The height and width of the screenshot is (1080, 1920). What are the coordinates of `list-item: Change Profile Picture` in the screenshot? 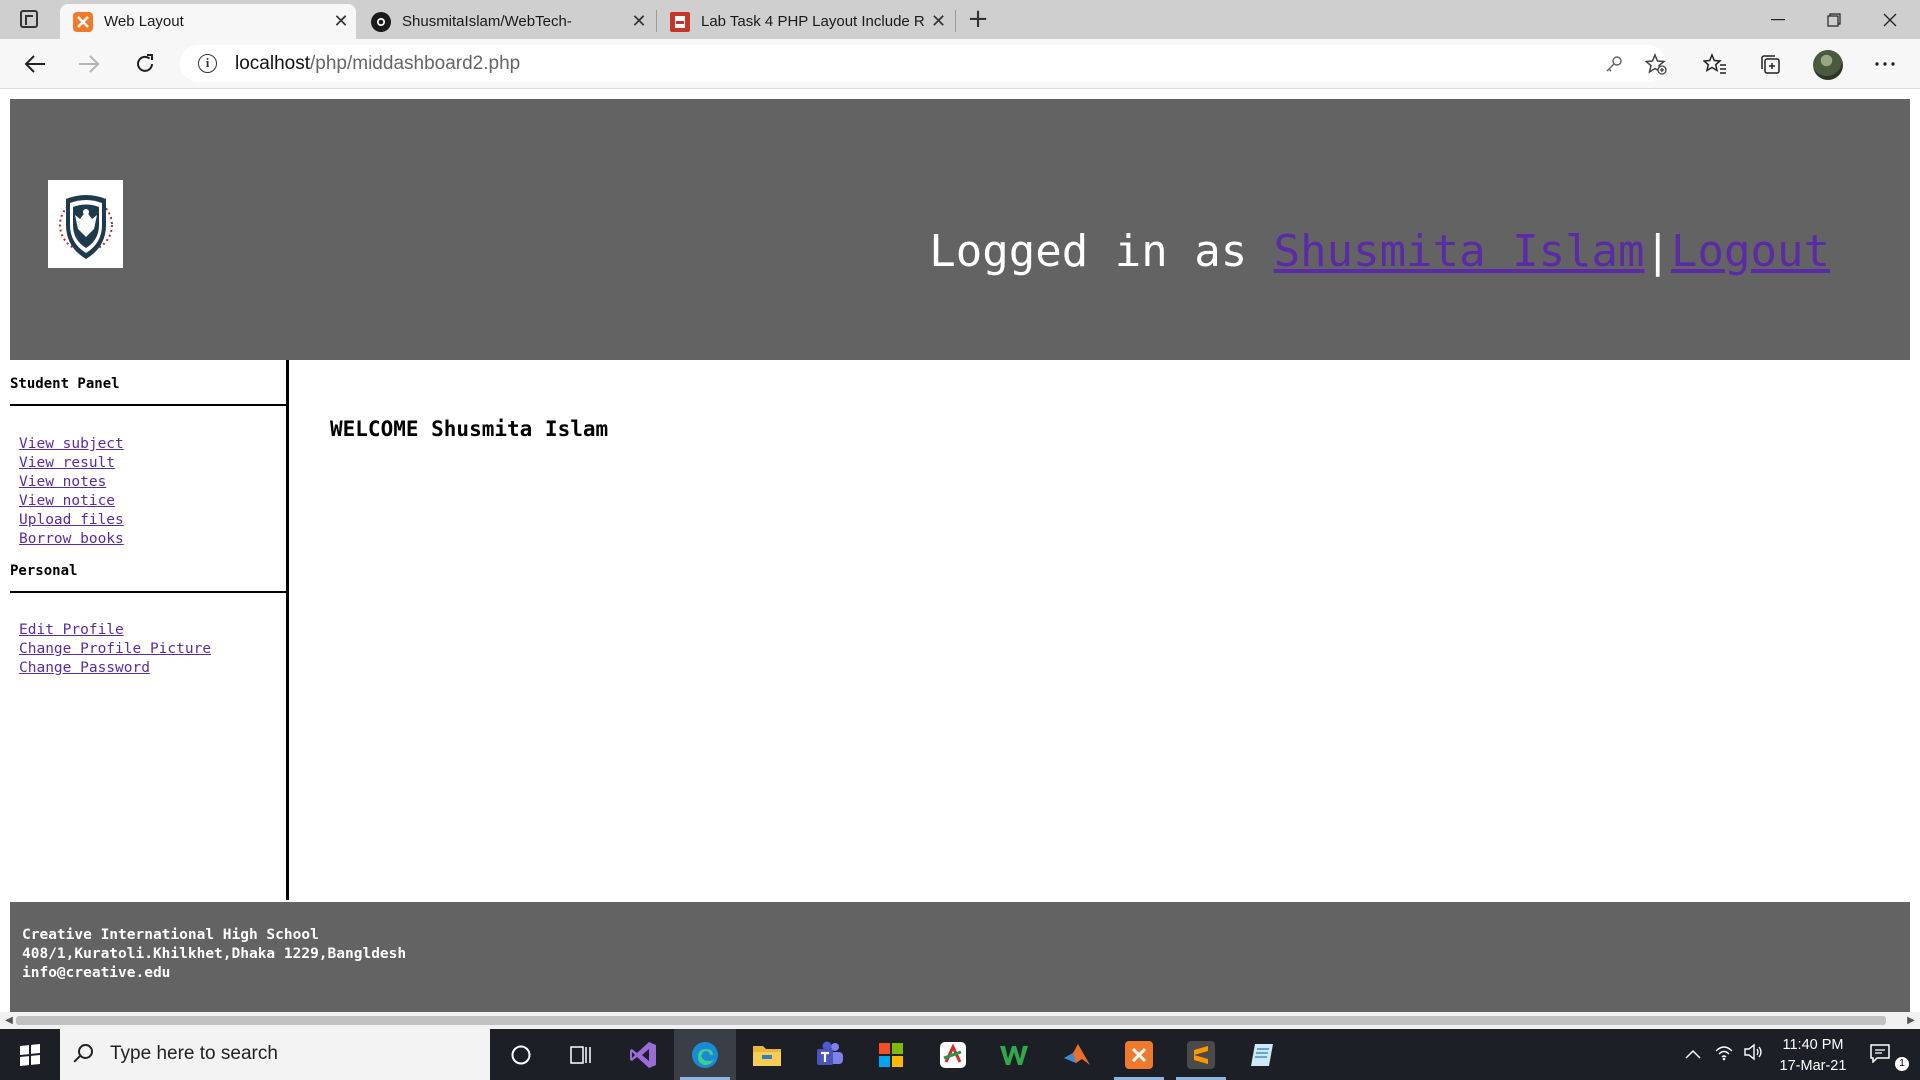 It's located at (115, 649).